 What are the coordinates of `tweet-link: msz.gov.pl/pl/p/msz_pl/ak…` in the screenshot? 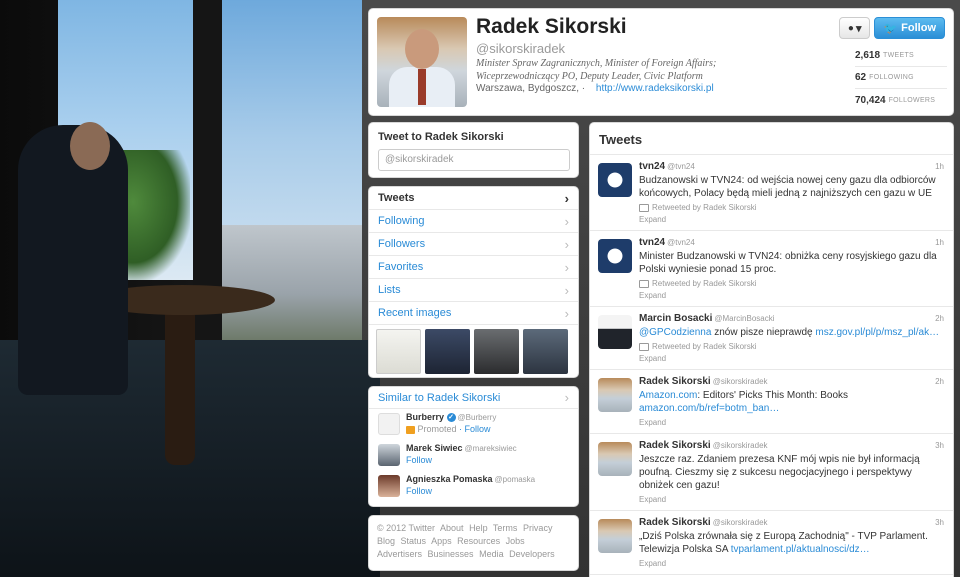 It's located at (877, 332).